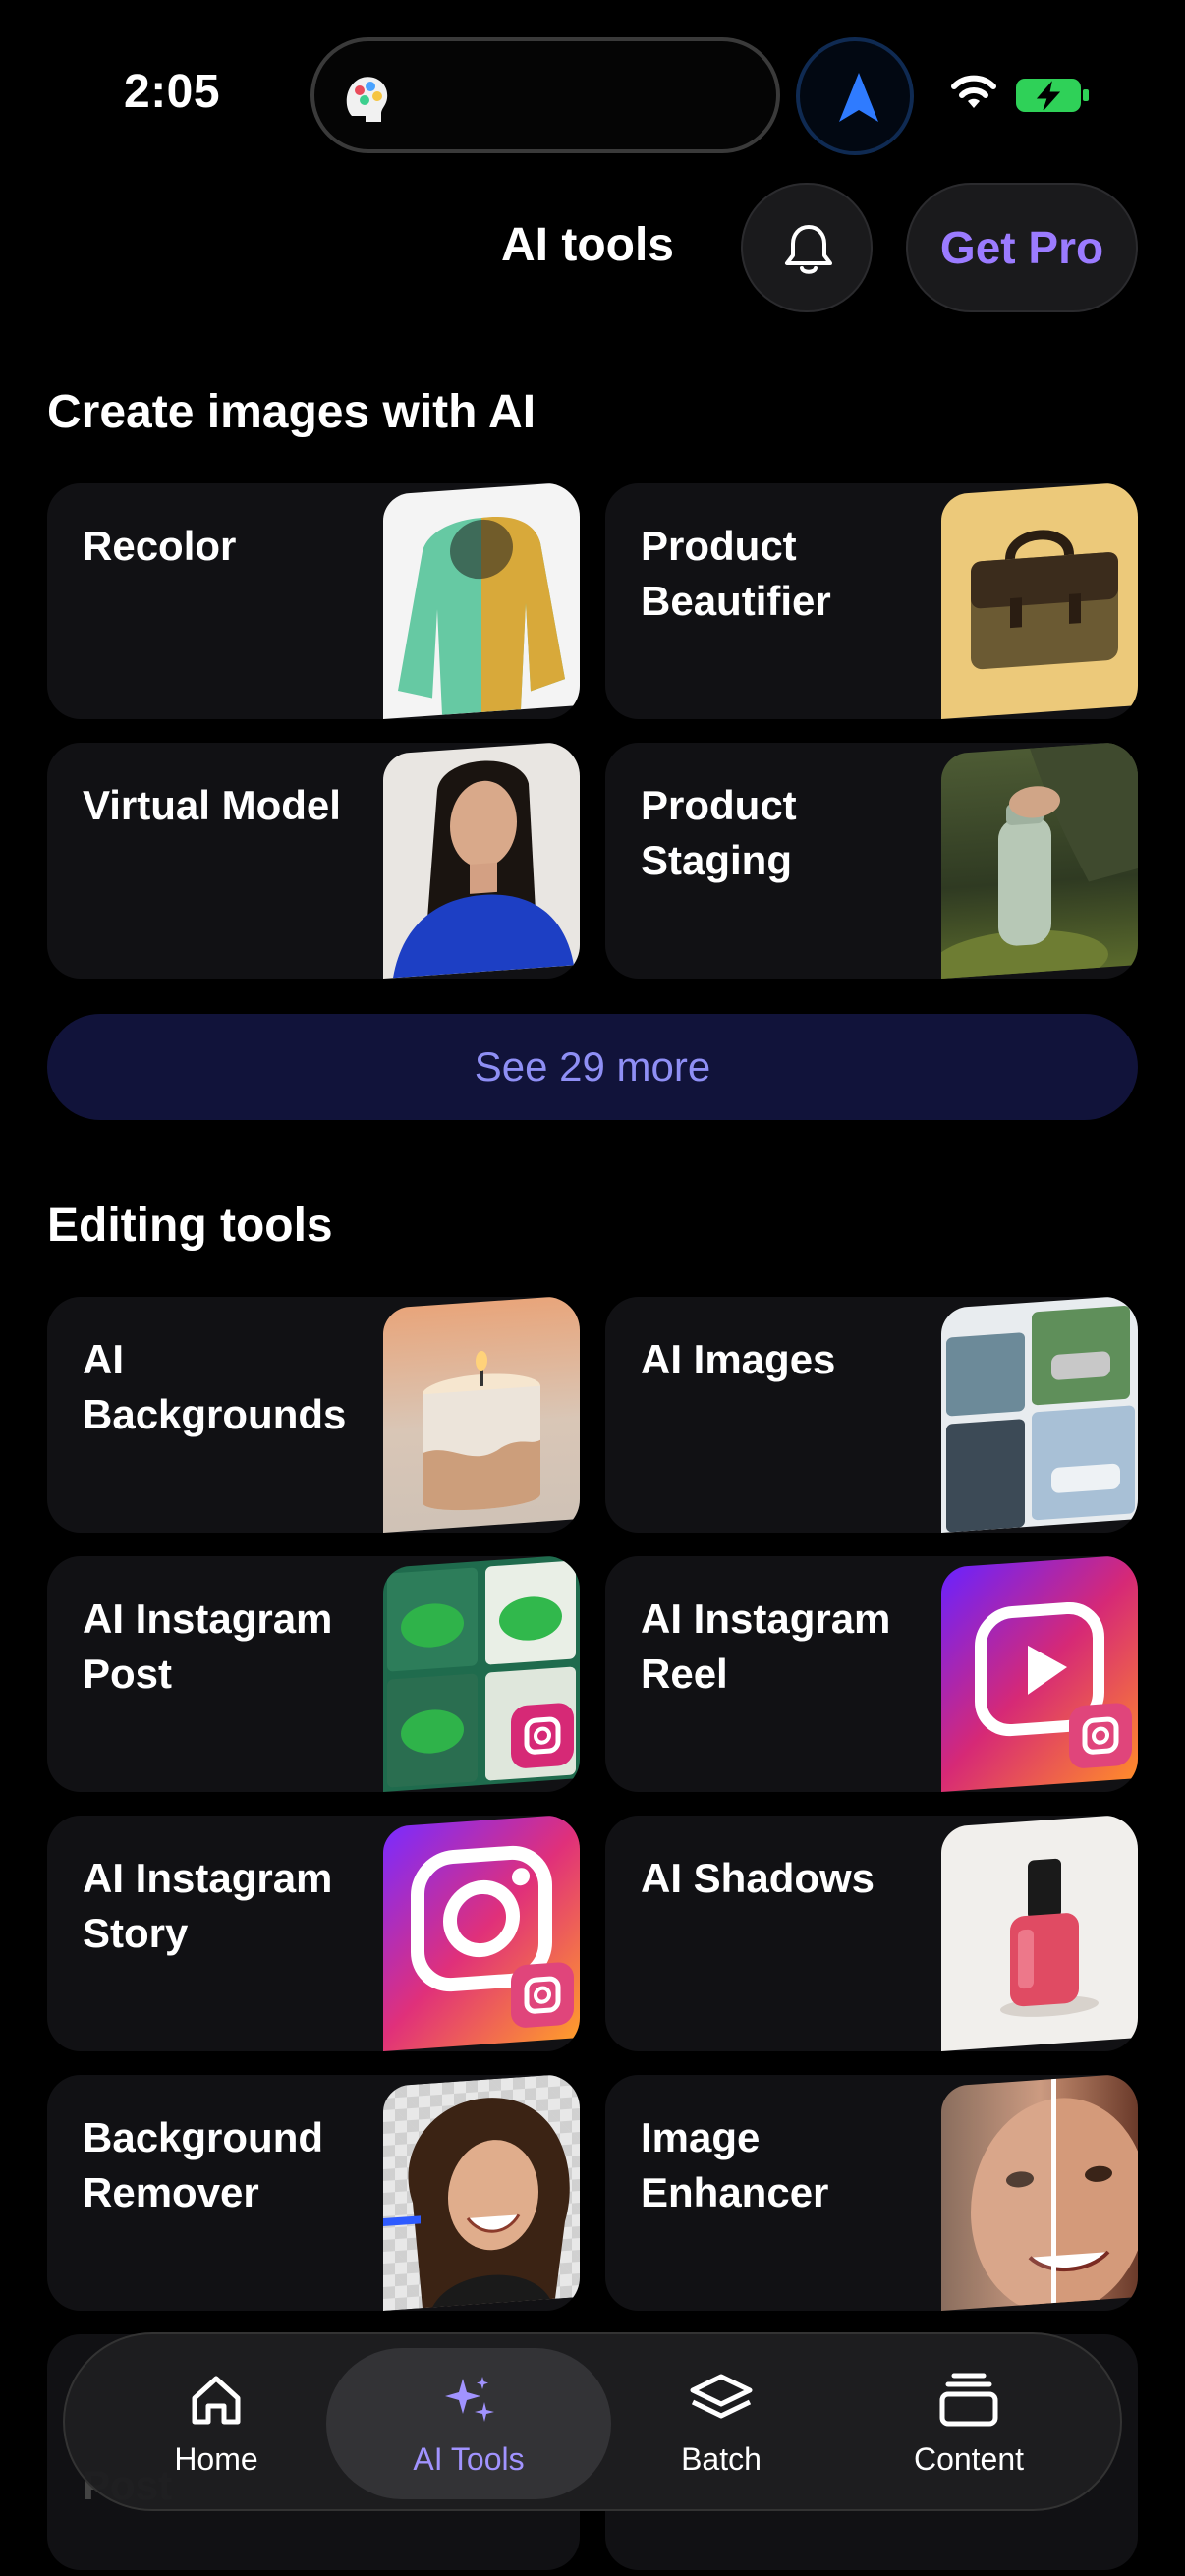 This screenshot has width=1185, height=2576. I want to click on location-arrow-icon, so click(859, 97).